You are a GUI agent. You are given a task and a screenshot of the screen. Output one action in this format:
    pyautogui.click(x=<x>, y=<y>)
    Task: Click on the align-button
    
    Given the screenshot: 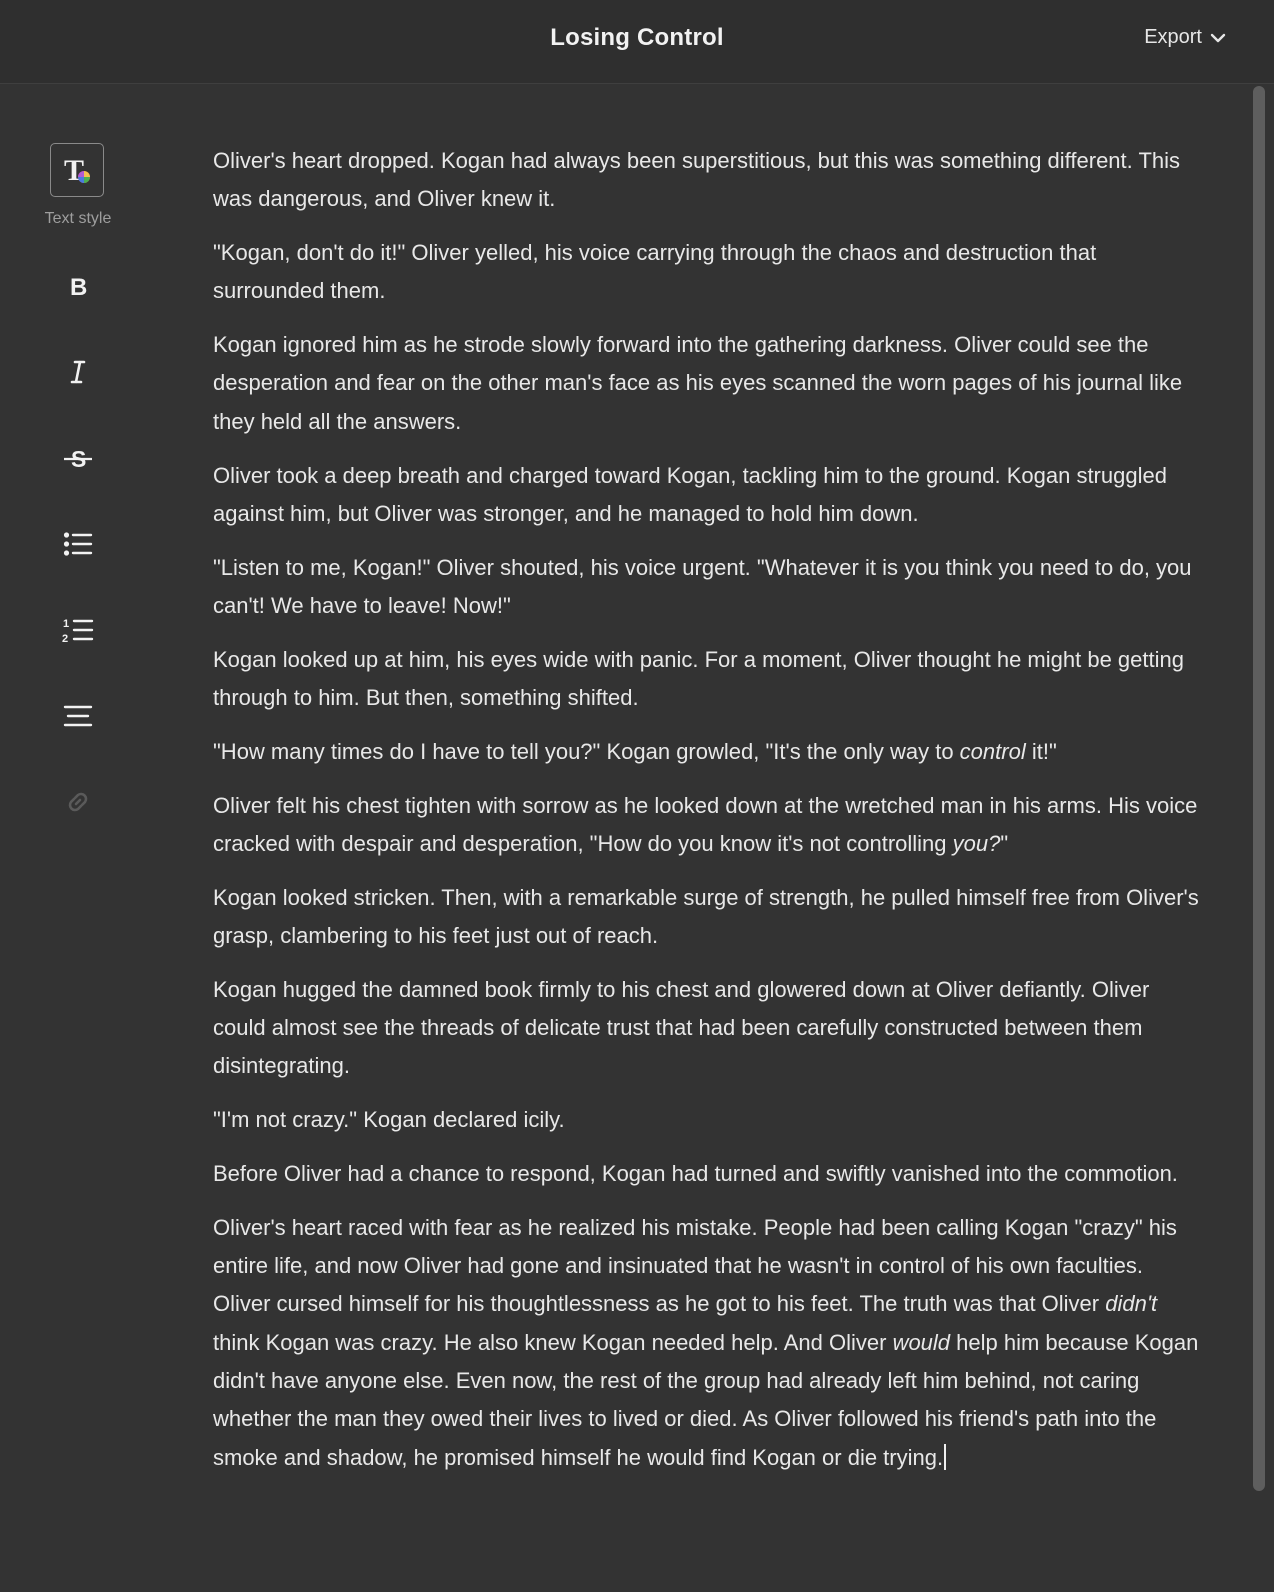 What is the action you would take?
    pyautogui.click(x=78, y=716)
    